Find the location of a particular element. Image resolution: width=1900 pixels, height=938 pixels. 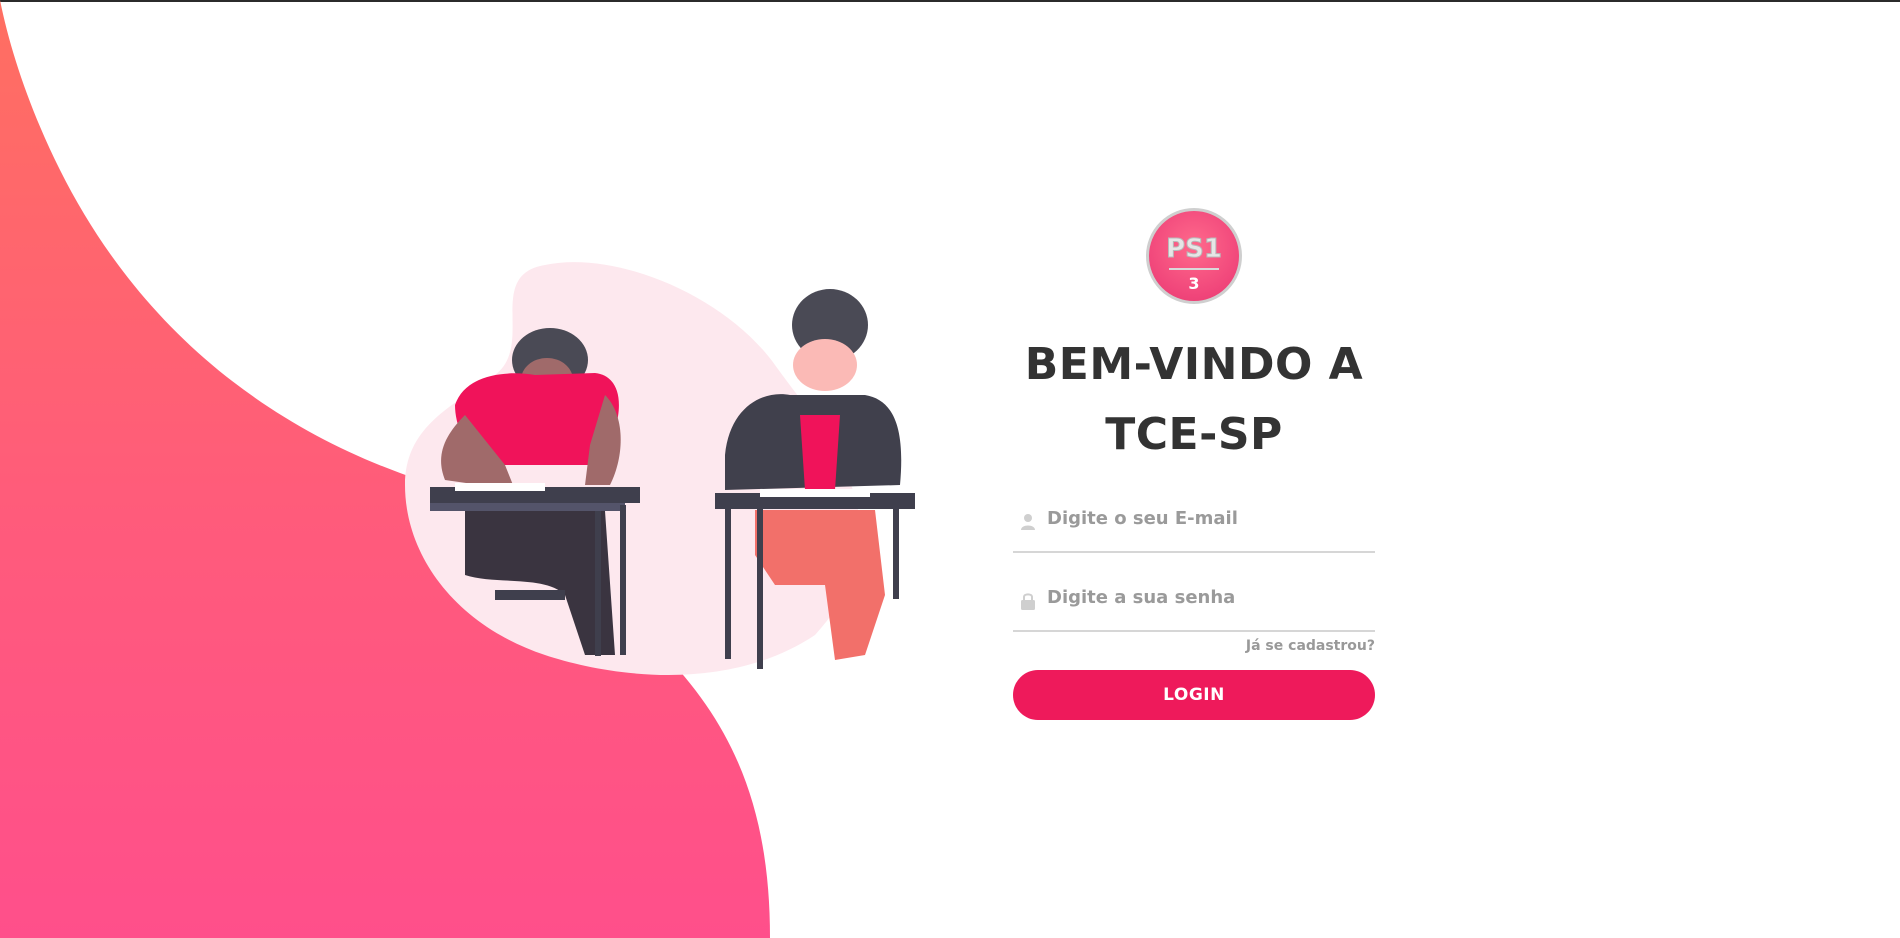

password-field is located at coordinates (1194, 604).